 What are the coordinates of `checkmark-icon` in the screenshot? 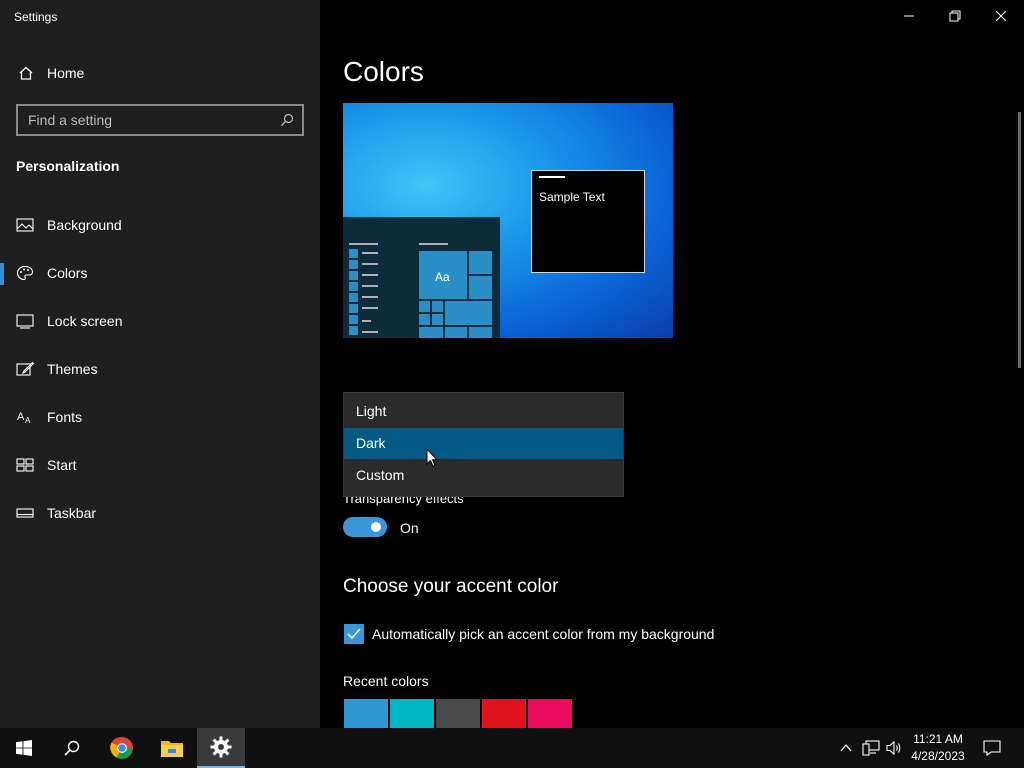 It's located at (354, 634).